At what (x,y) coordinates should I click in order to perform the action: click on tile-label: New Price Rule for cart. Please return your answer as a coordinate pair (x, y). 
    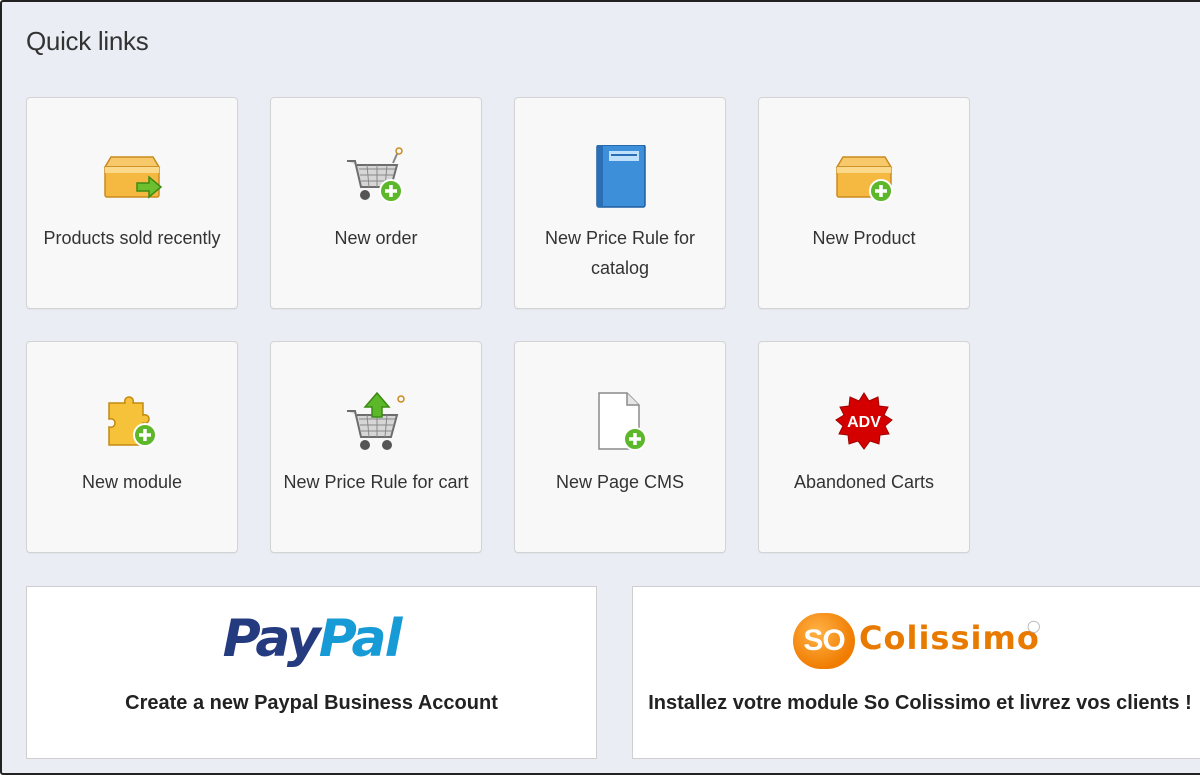
    Looking at the image, I should click on (376, 482).